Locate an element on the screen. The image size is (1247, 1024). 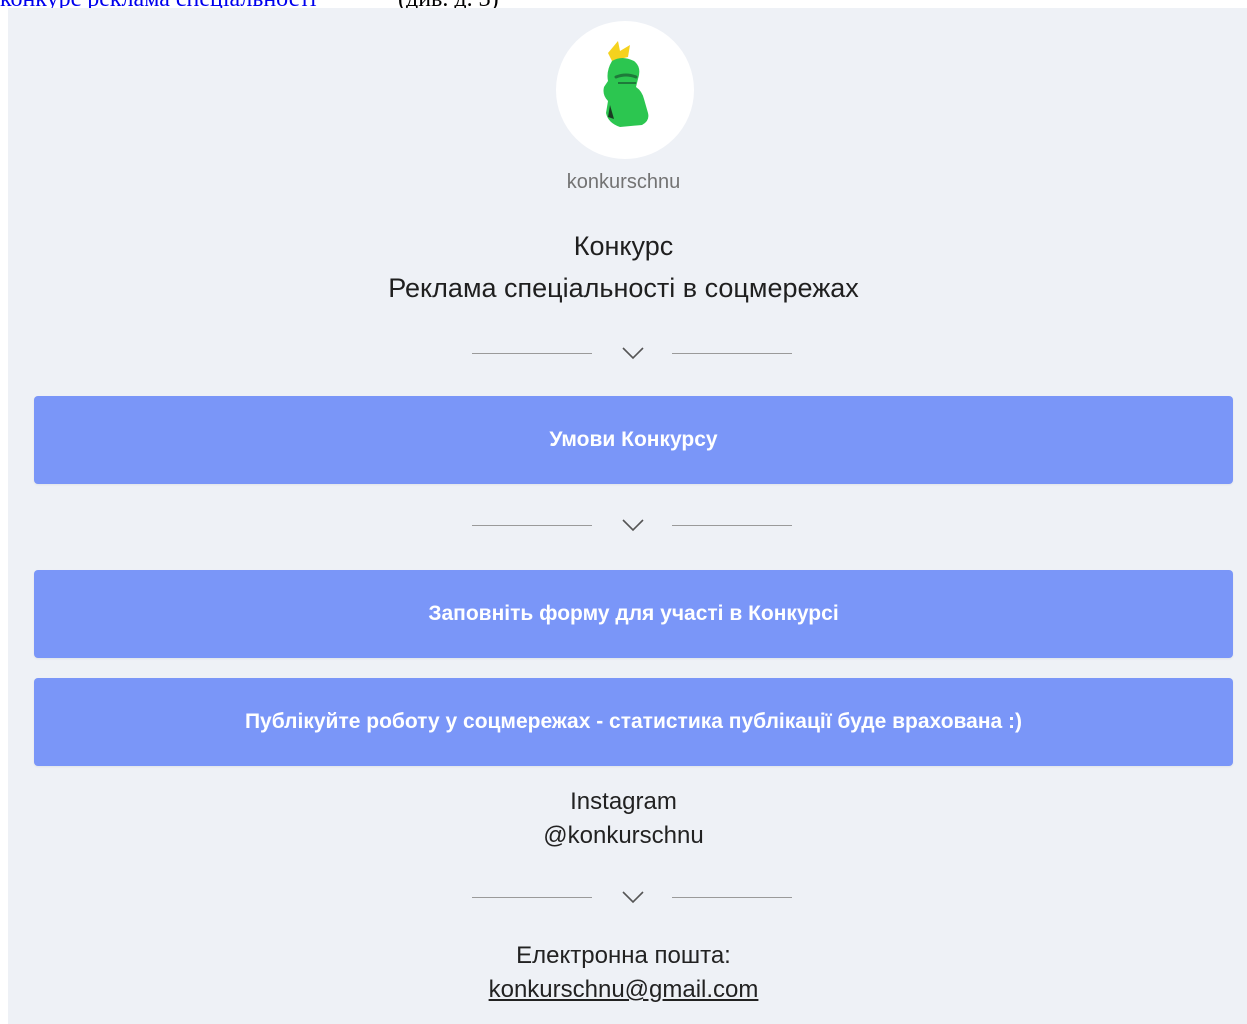
avatar is located at coordinates (625, 90).